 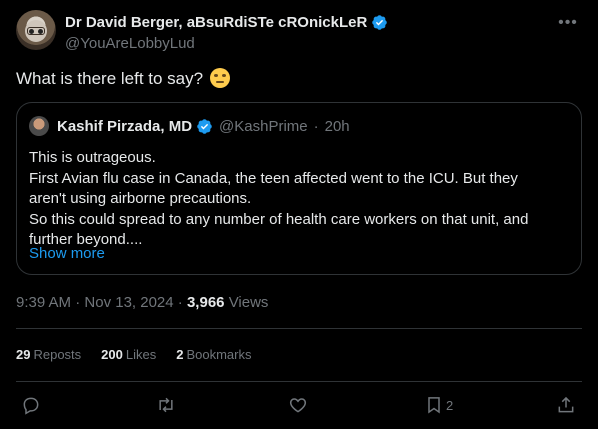 I want to click on likes-count: 200, so click(x=112, y=354).